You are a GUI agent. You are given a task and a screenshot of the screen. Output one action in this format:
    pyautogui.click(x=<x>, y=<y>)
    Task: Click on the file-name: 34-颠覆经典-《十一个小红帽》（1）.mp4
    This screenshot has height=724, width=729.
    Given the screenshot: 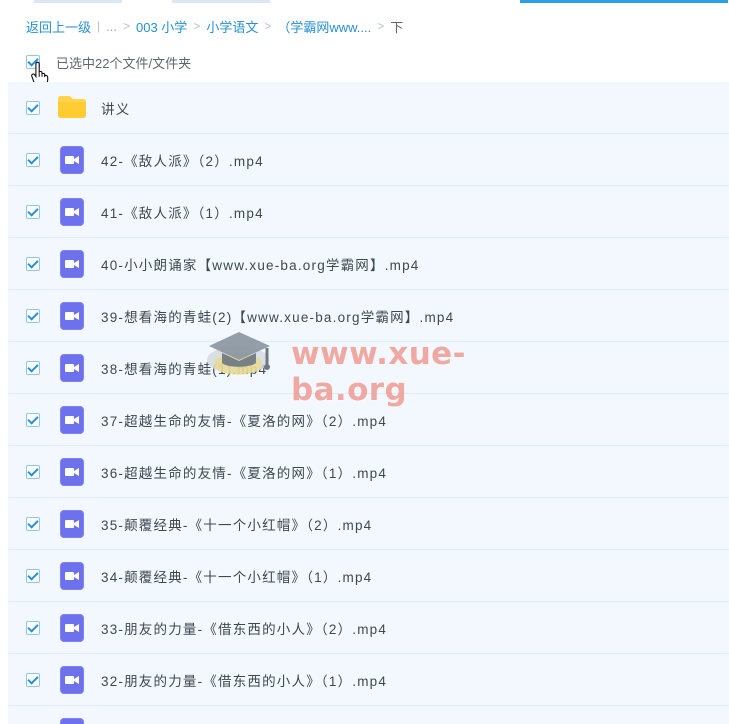 What is the action you would take?
    pyautogui.click(x=236, y=576)
    